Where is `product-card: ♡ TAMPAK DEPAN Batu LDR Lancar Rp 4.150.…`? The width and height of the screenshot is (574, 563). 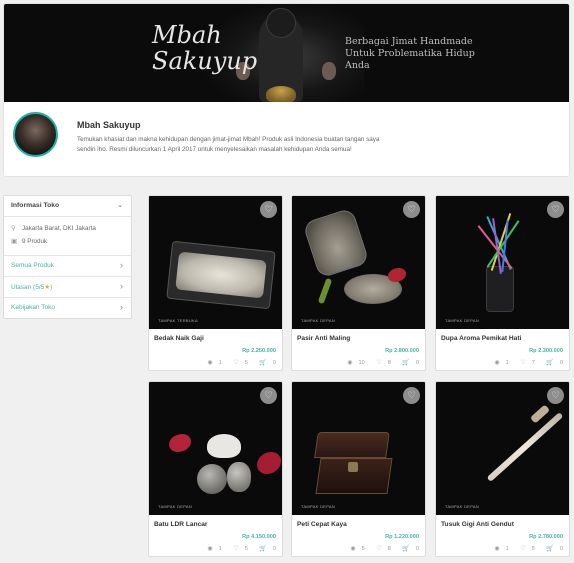
product-card: ♡ TAMPAK DEPAN Batu LDR Lancar Rp 4.150.… is located at coordinates (215, 469).